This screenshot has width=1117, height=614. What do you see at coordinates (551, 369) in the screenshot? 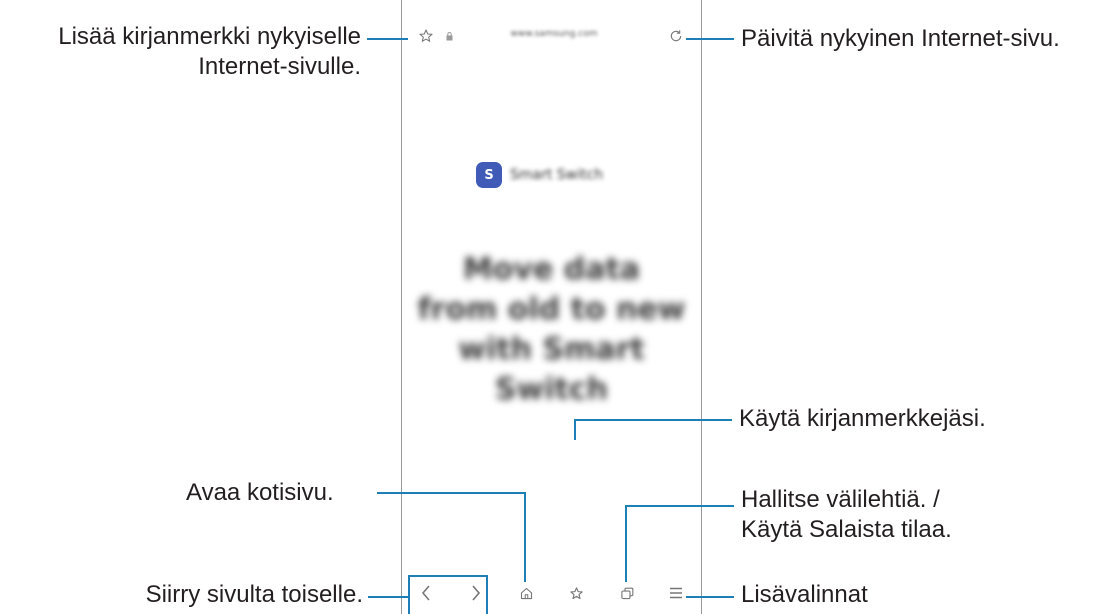
I see `headline-line: with Smart Switch` at bounding box center [551, 369].